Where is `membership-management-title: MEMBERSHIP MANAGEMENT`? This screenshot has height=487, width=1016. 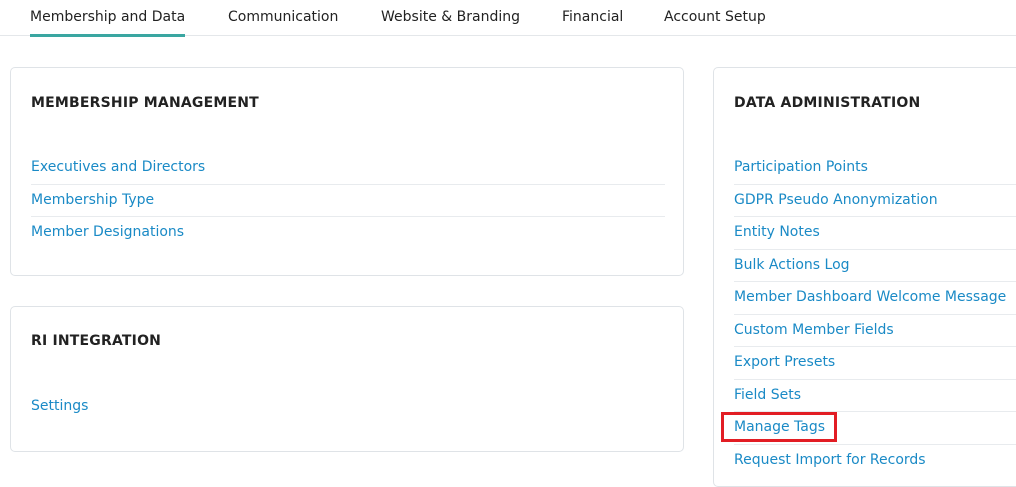
membership-management-title: MEMBERSHIP MANAGEMENT is located at coordinates (145, 103).